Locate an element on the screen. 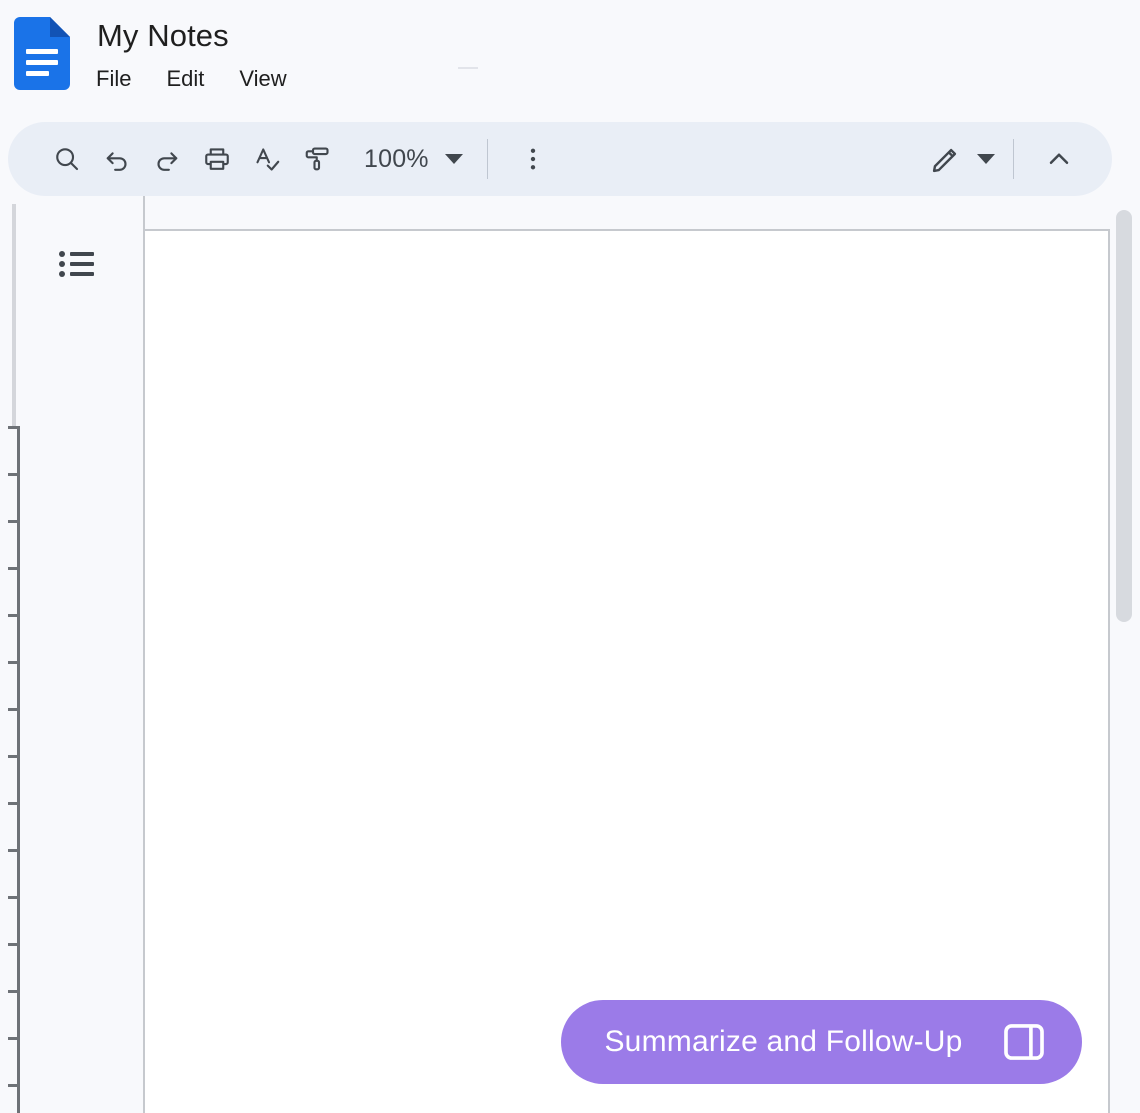 The image size is (1140, 1113). undo-button is located at coordinates (117, 159).